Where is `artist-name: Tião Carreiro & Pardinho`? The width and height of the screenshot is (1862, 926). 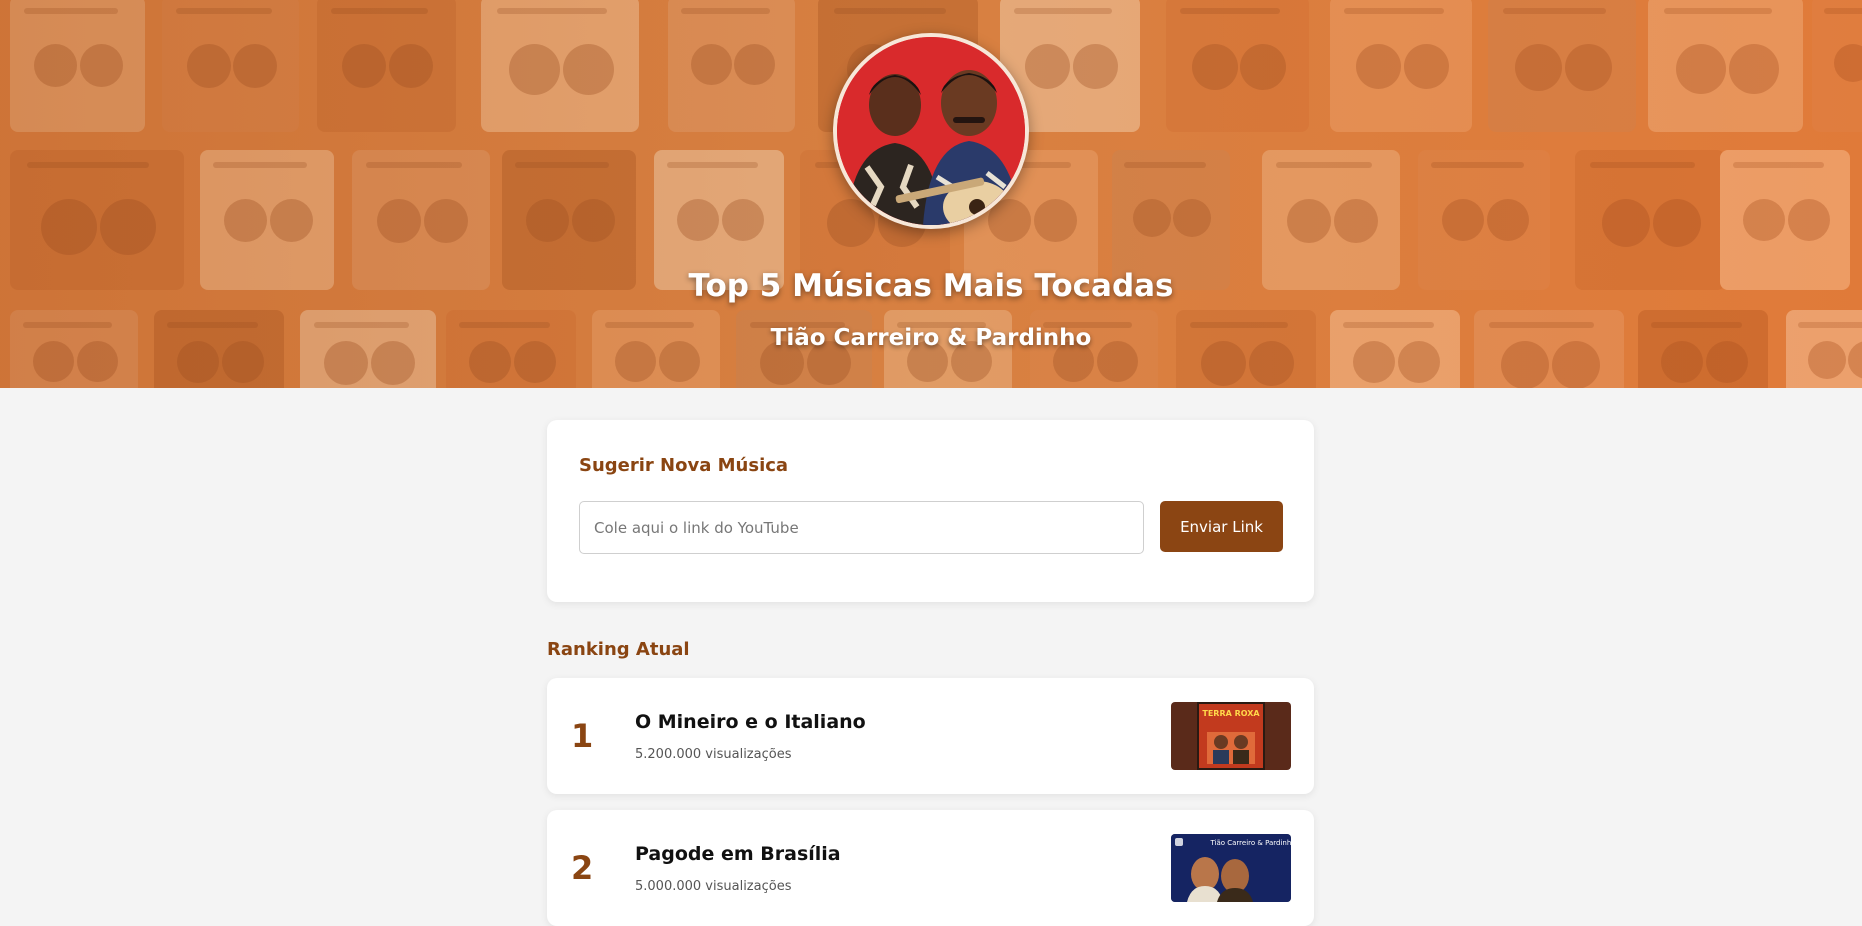 artist-name: Tião Carreiro & Pardinho is located at coordinates (931, 338).